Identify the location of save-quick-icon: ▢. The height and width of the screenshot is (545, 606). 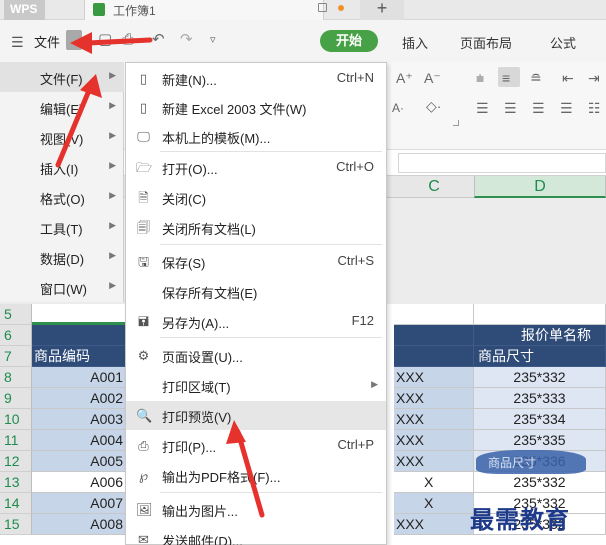
(105, 40).